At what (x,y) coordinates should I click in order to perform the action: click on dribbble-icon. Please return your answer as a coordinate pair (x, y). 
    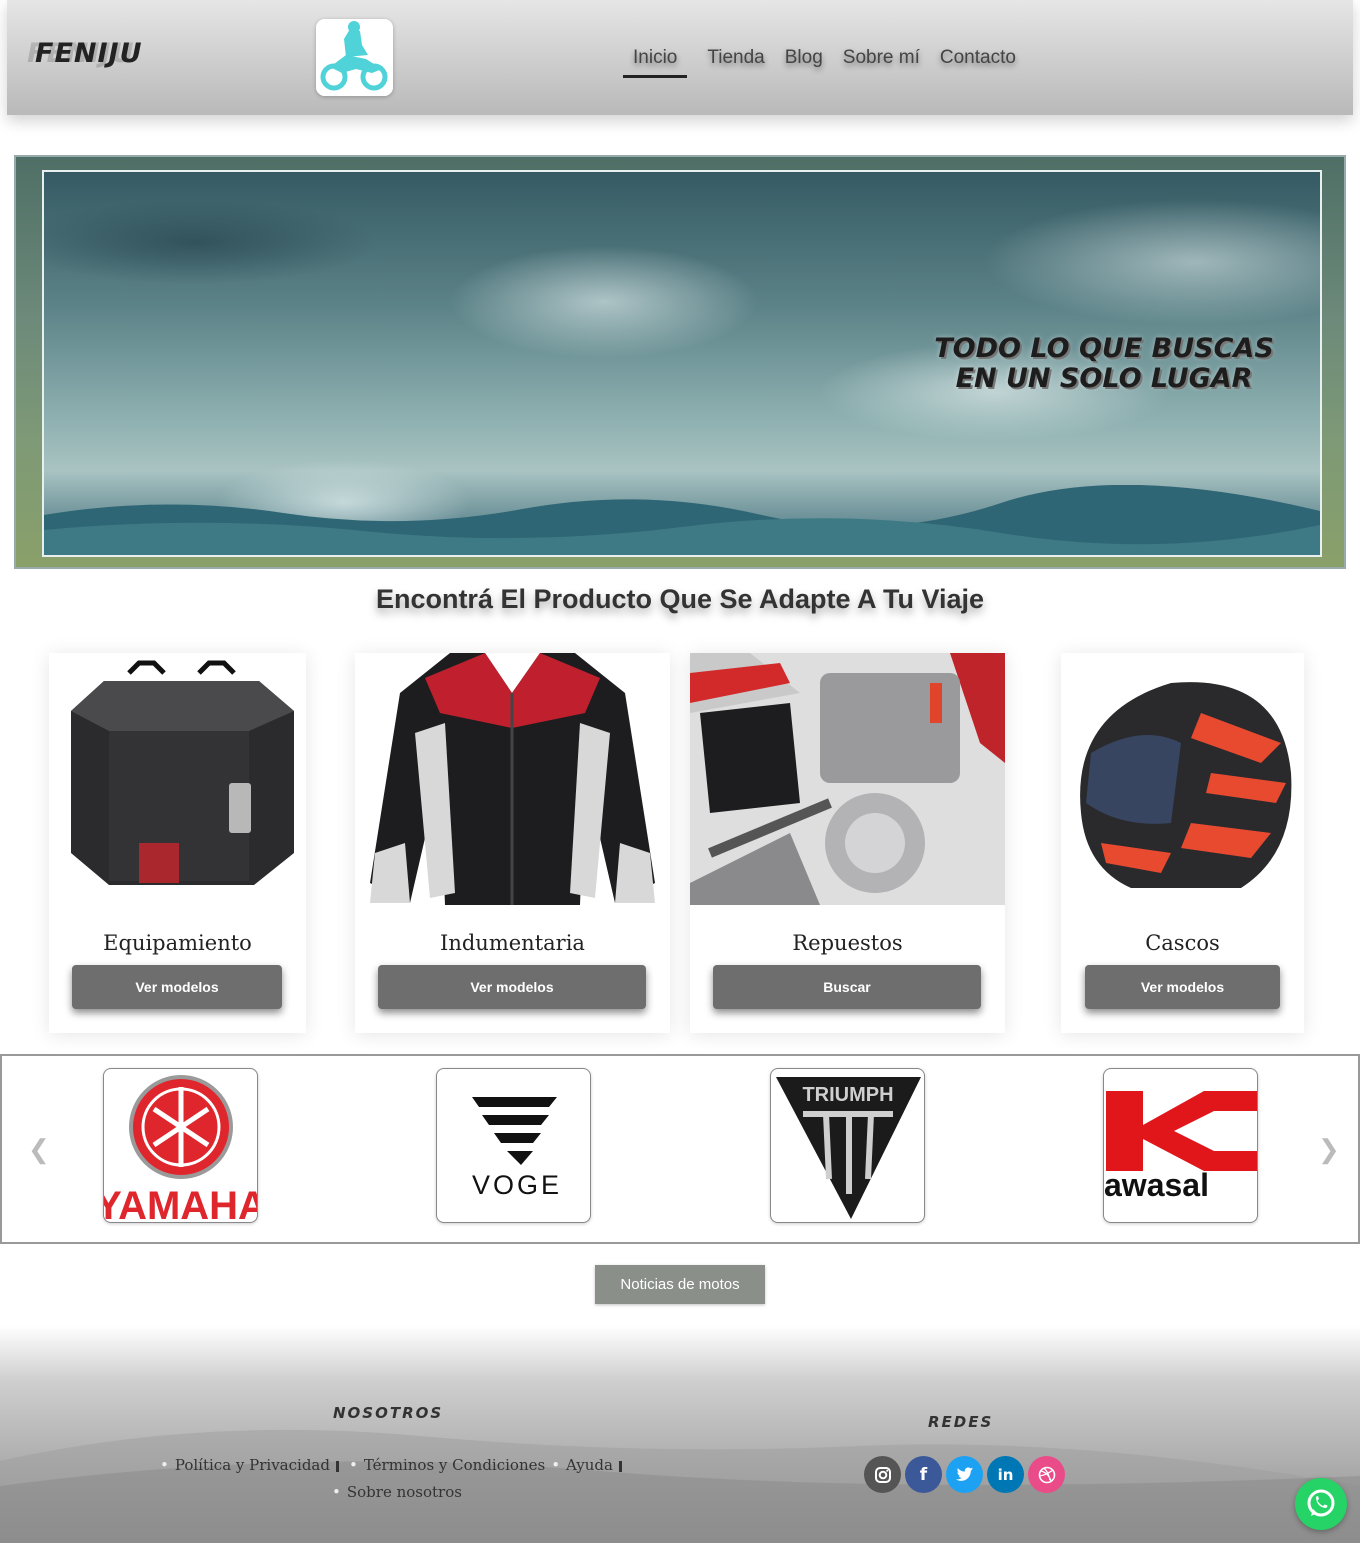
    Looking at the image, I should click on (1046, 1474).